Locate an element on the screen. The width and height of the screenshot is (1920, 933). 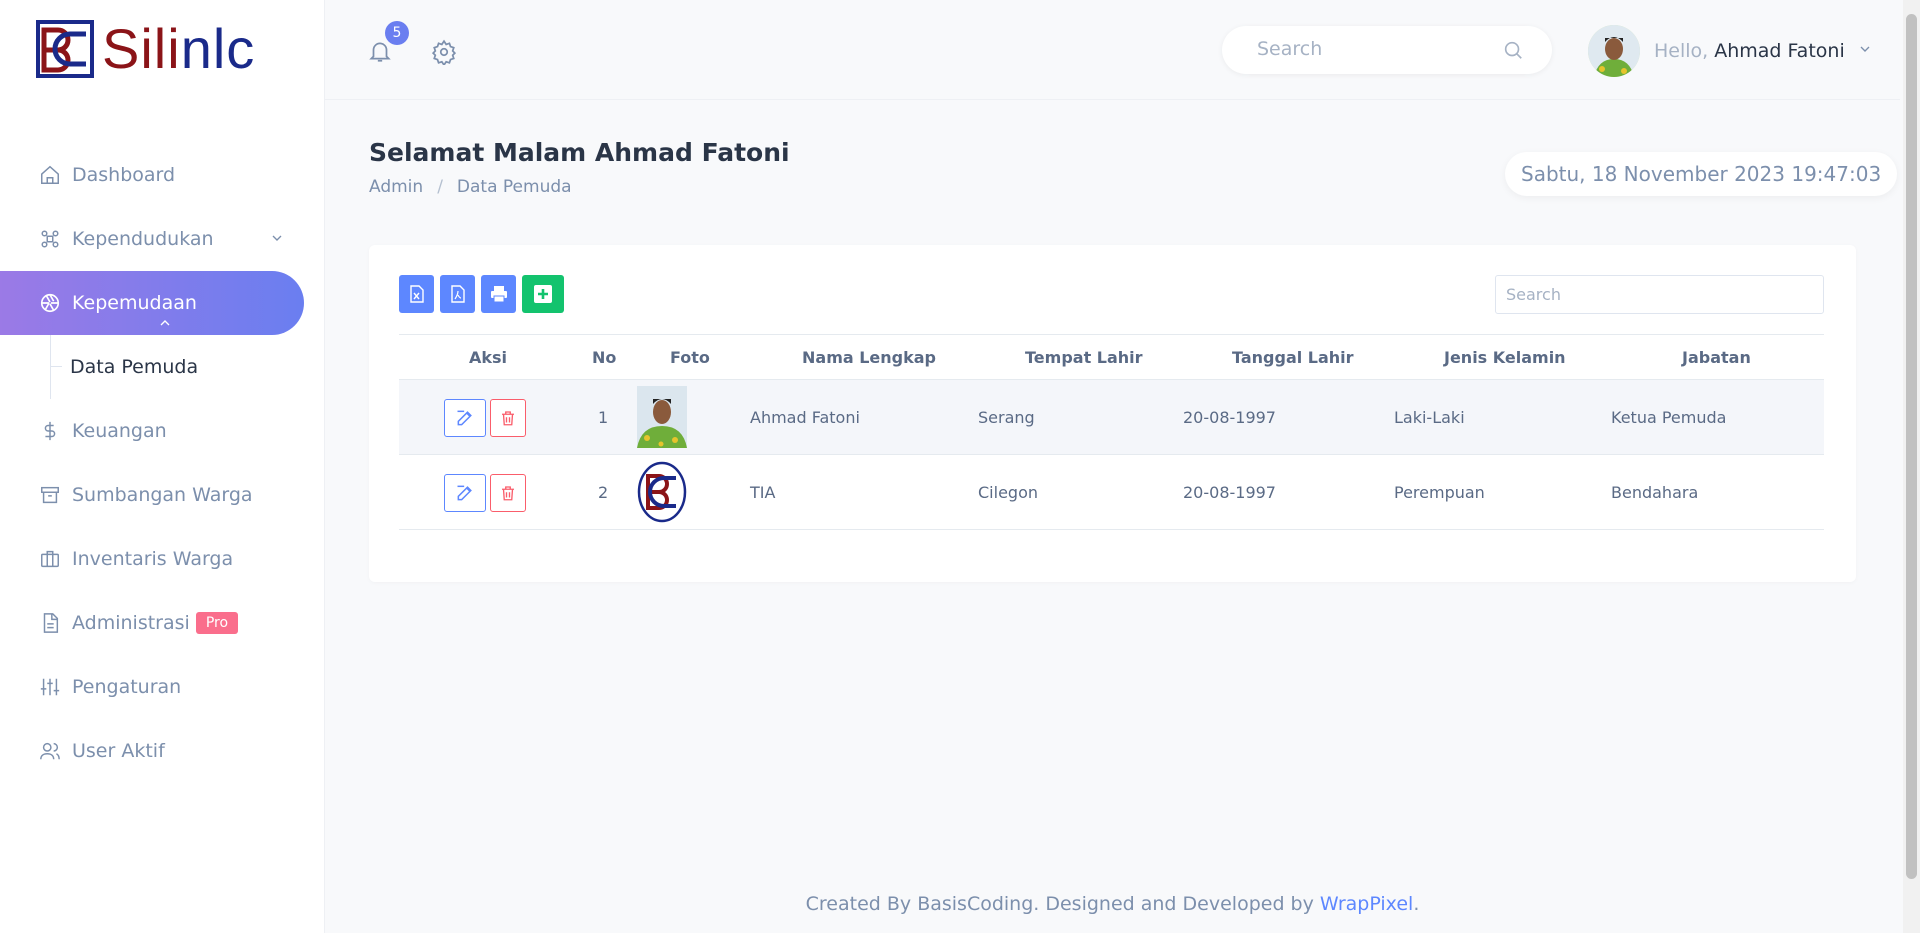
column-header-no: No is located at coordinates (604, 357).